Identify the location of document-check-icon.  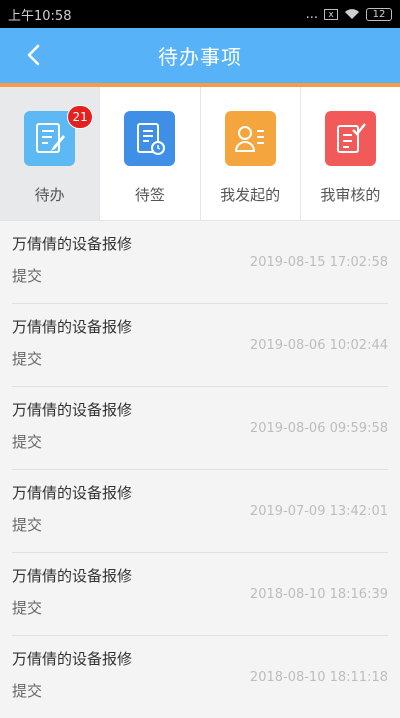
(352, 137).